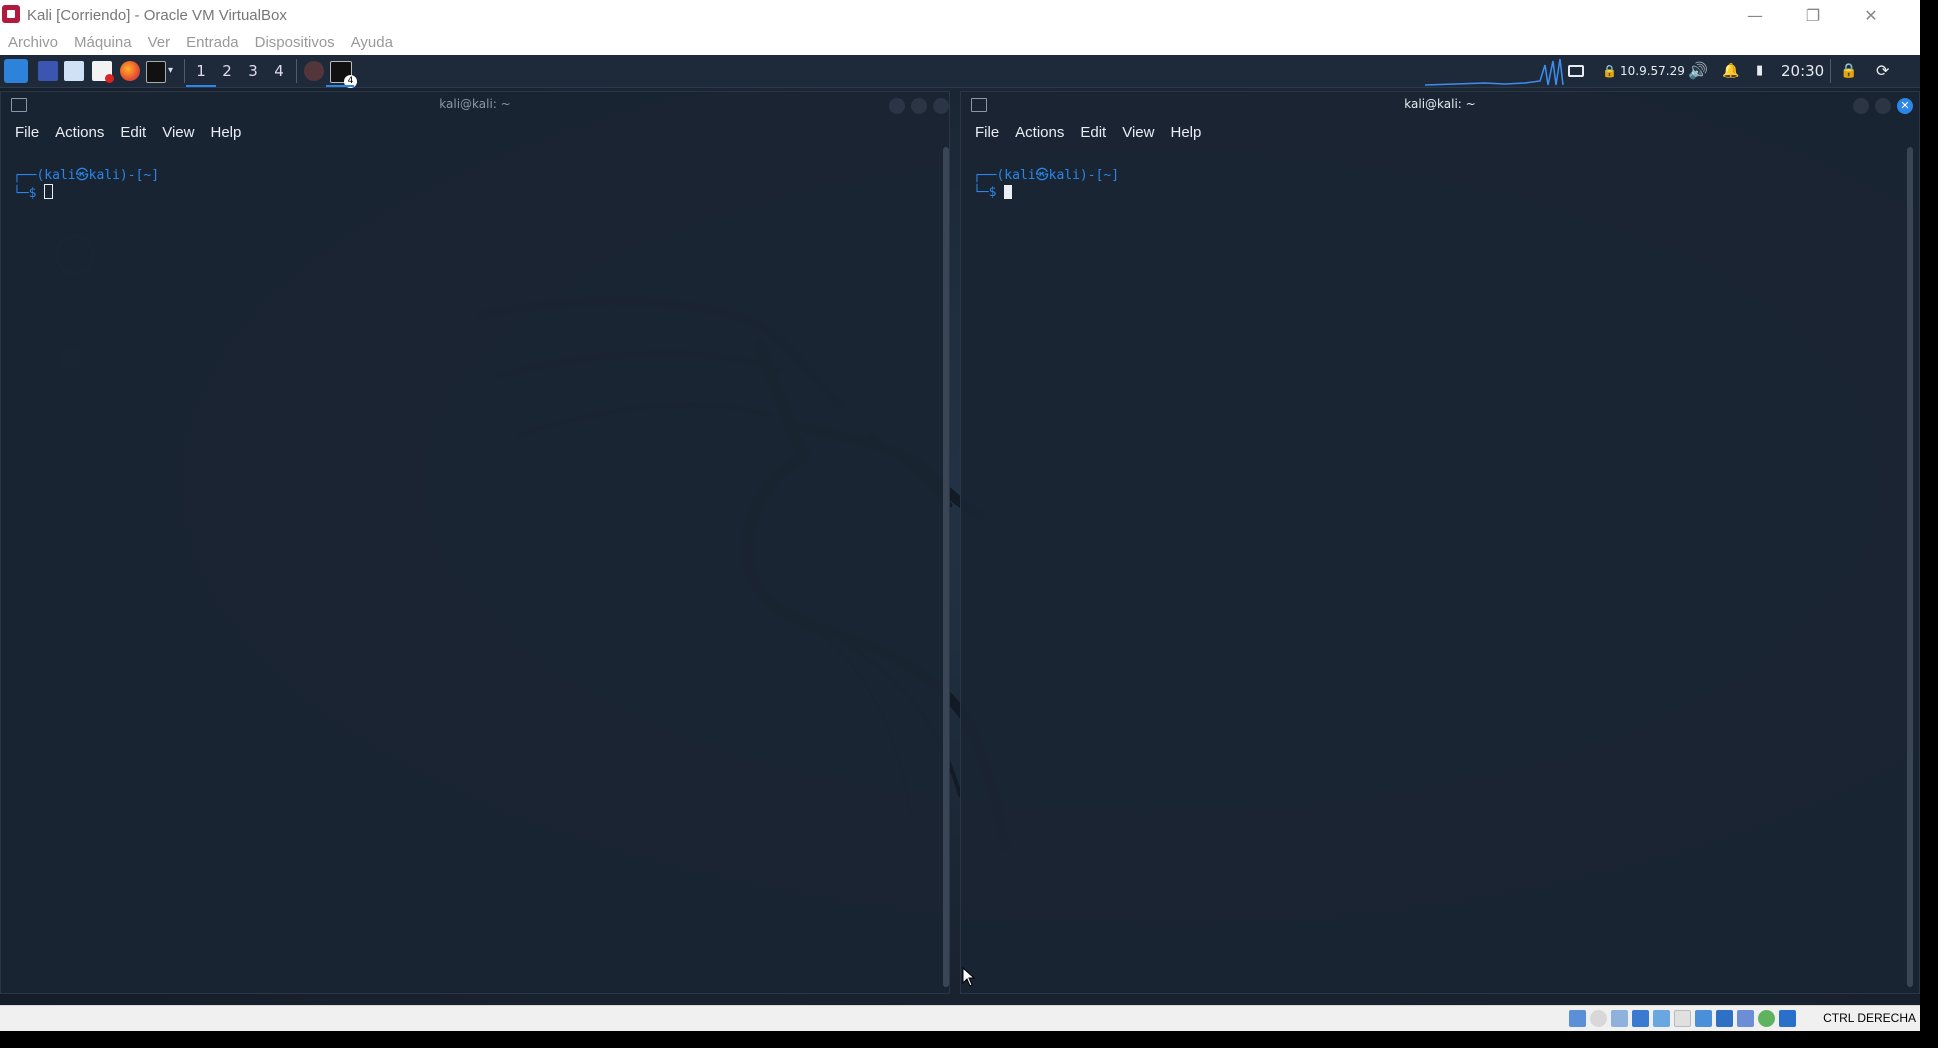  I want to click on menu-entrada: Entrada, so click(212, 42).